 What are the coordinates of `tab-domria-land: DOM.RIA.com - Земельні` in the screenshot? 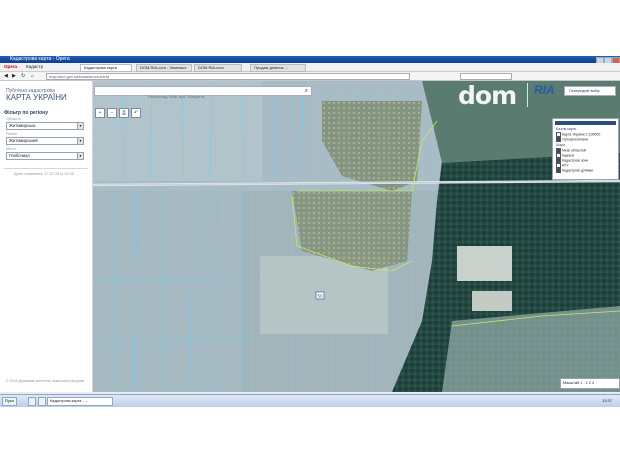 It's located at (164, 68).